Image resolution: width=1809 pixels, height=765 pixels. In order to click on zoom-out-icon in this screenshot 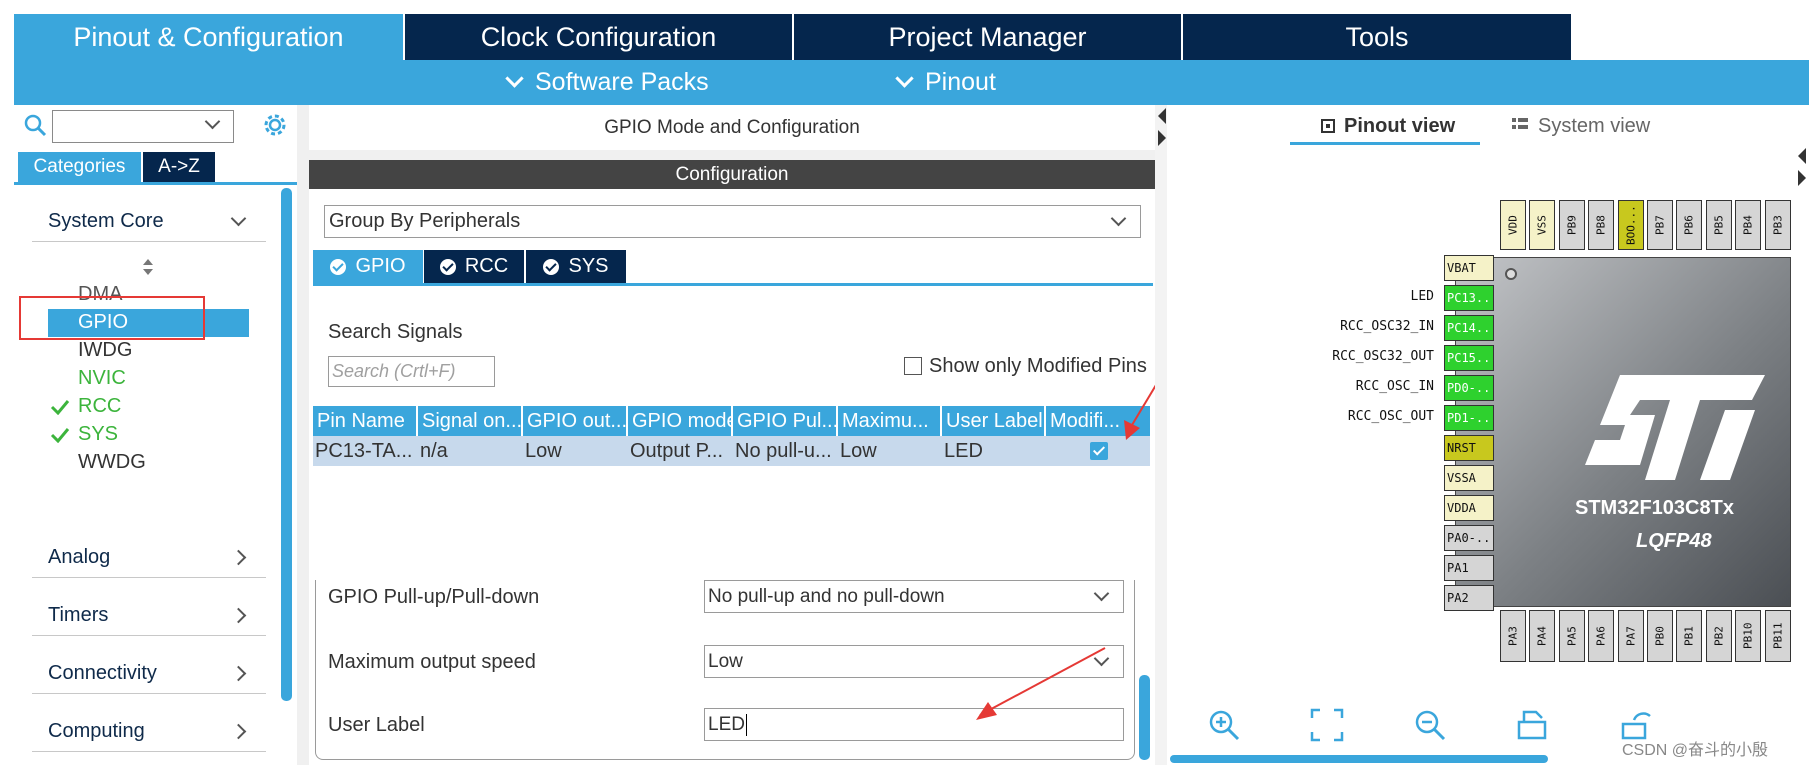, I will do `click(1430, 725)`.